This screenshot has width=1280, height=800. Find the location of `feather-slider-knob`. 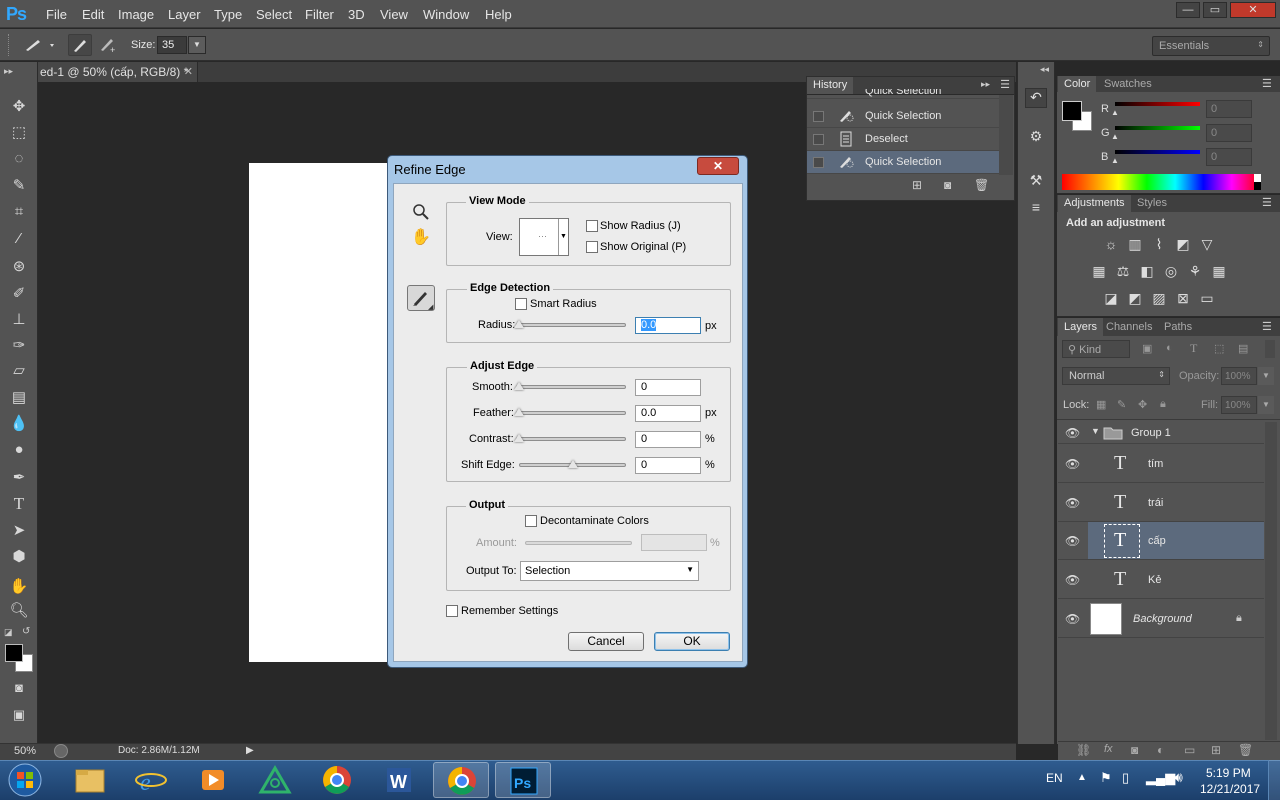

feather-slider-knob is located at coordinates (519, 412).